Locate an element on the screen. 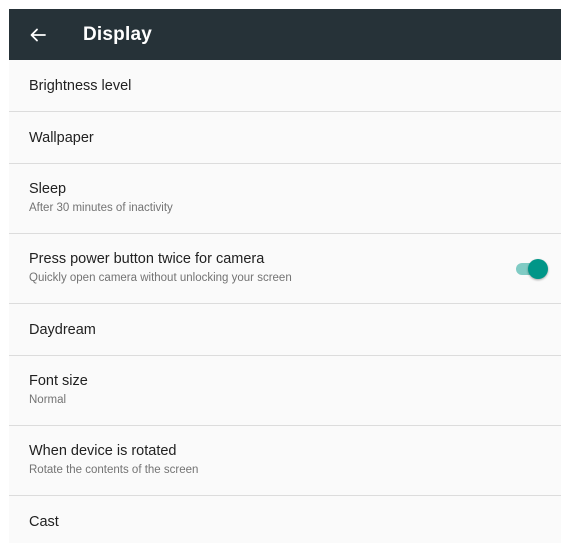  arrow-back-icon is located at coordinates (38, 35).